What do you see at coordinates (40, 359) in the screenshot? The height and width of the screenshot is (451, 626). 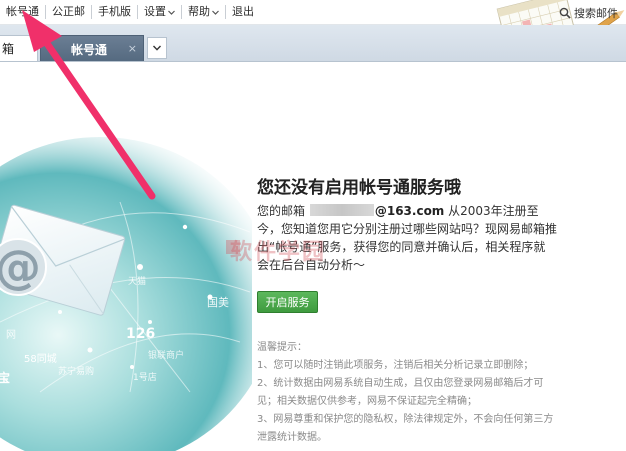 I see `label-58: 58同城` at bounding box center [40, 359].